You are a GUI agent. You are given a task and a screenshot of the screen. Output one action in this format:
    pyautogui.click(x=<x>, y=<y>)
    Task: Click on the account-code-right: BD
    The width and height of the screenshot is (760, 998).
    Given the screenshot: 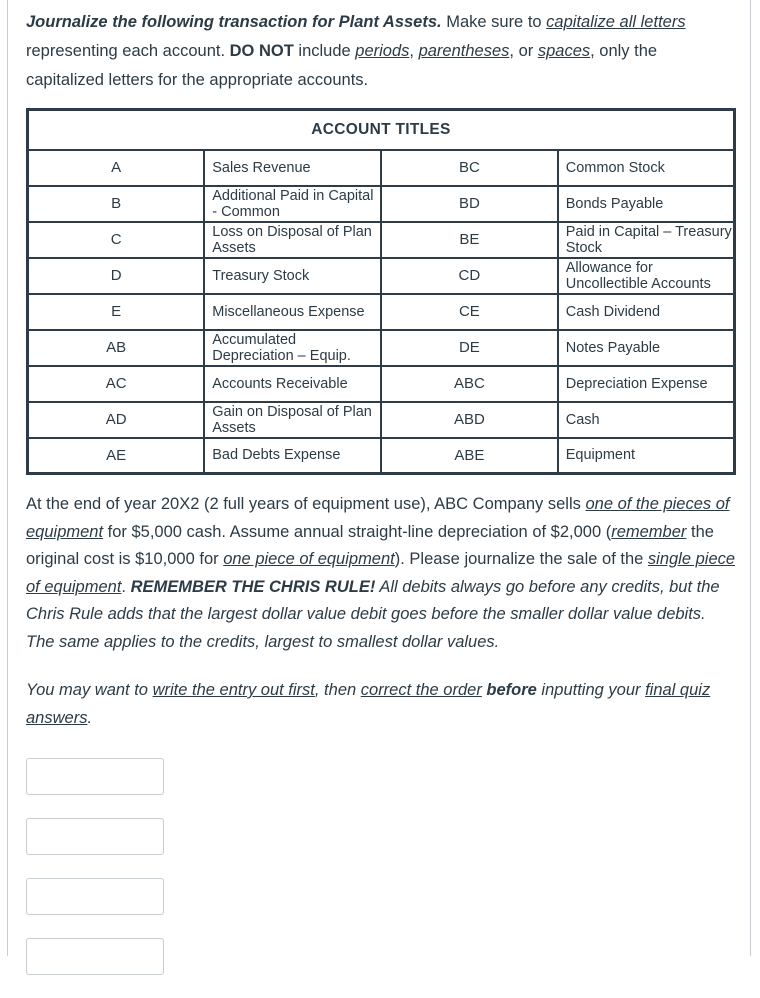 What is the action you would take?
    pyautogui.click(x=469, y=203)
    